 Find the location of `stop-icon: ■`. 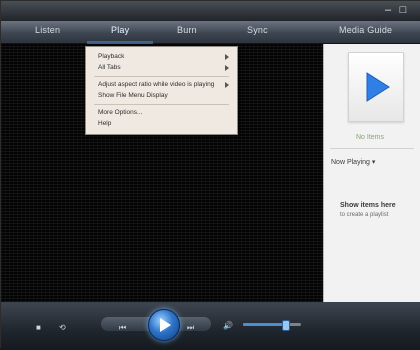

stop-icon: ■ is located at coordinates (38, 328).